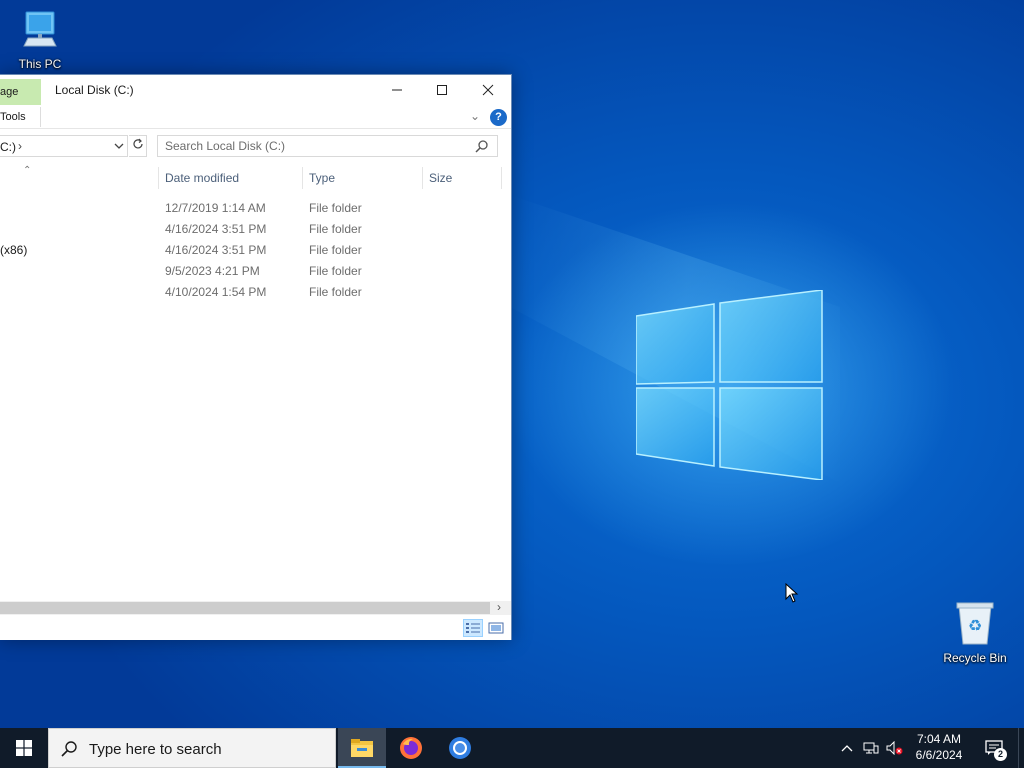 The image size is (1024, 768). What do you see at coordinates (40, 117) in the screenshot?
I see `ribbon-divider` at bounding box center [40, 117].